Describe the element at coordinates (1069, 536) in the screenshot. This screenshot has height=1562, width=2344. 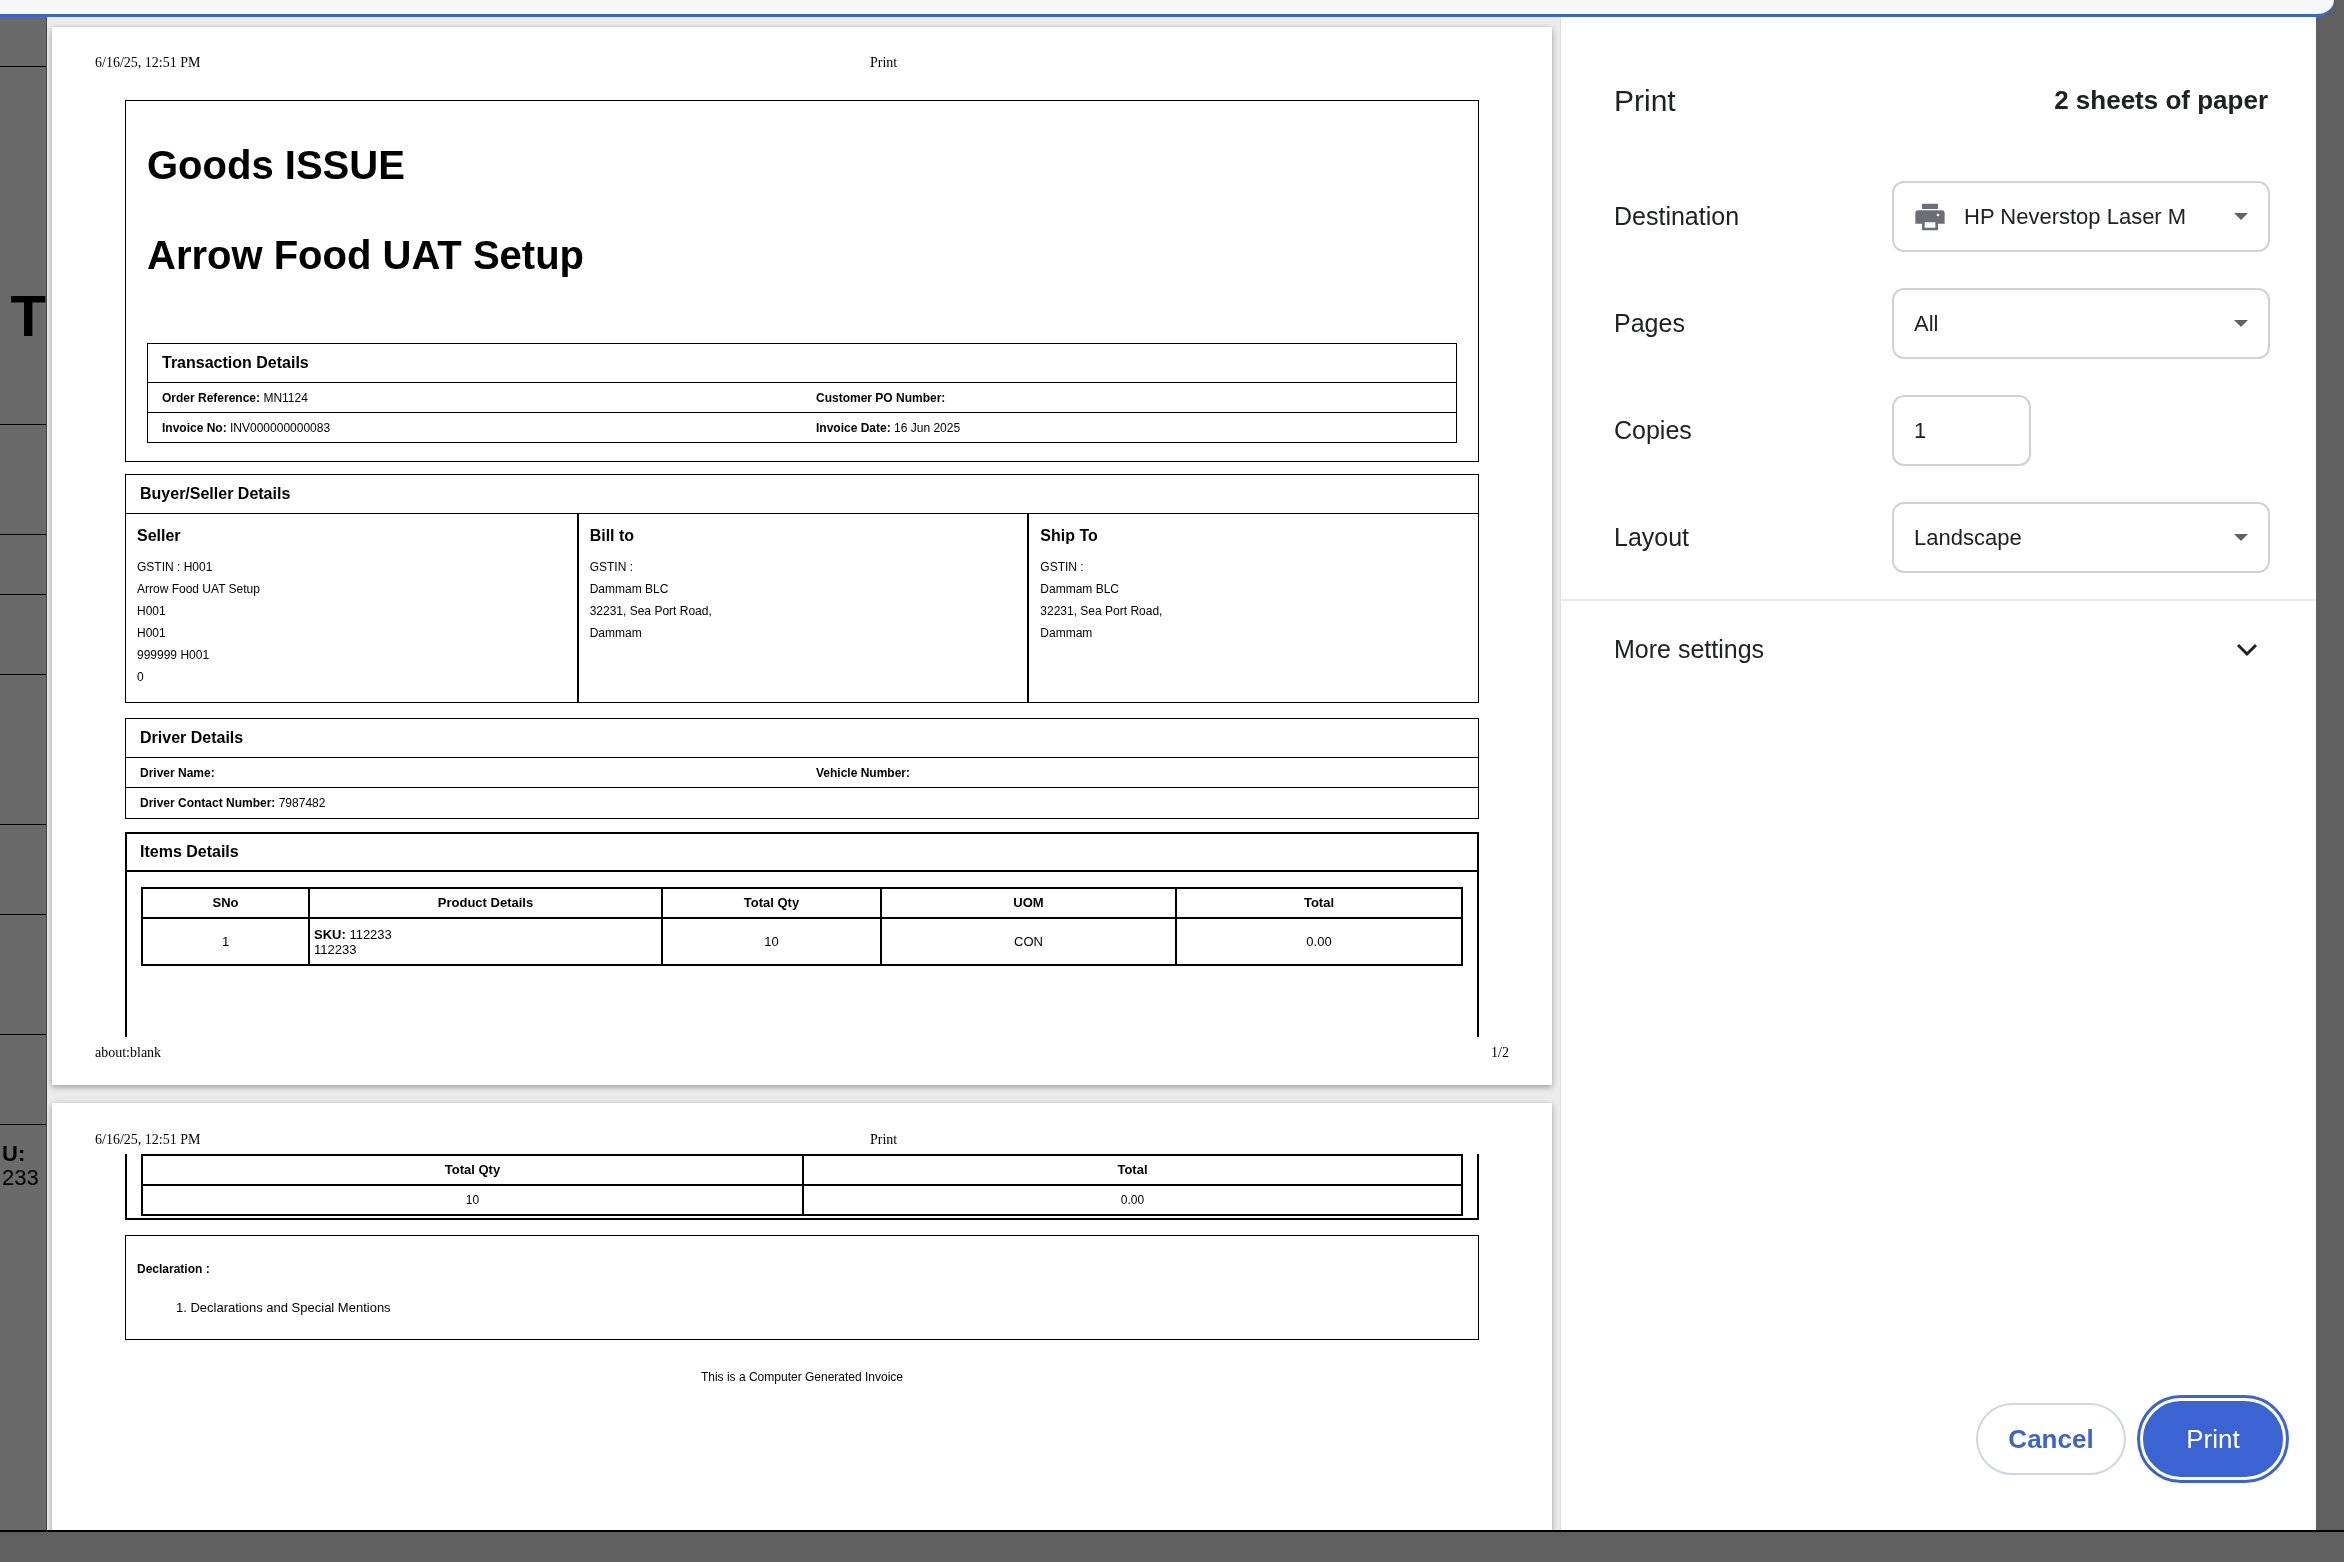
I see `column-heading: Ship To` at that location.